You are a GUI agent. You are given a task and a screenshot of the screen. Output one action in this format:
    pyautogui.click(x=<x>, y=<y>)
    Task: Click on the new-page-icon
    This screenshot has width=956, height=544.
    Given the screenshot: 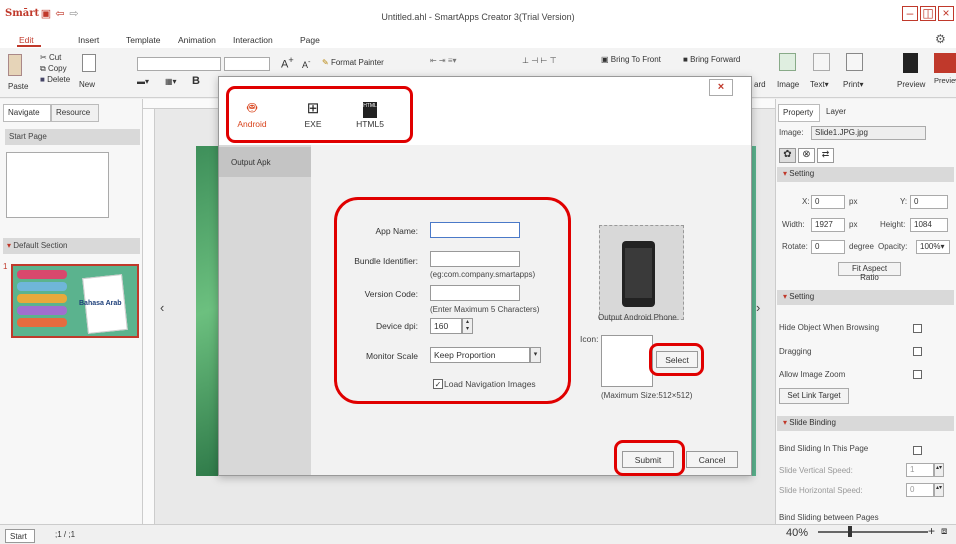 What is the action you would take?
    pyautogui.click(x=89, y=63)
    